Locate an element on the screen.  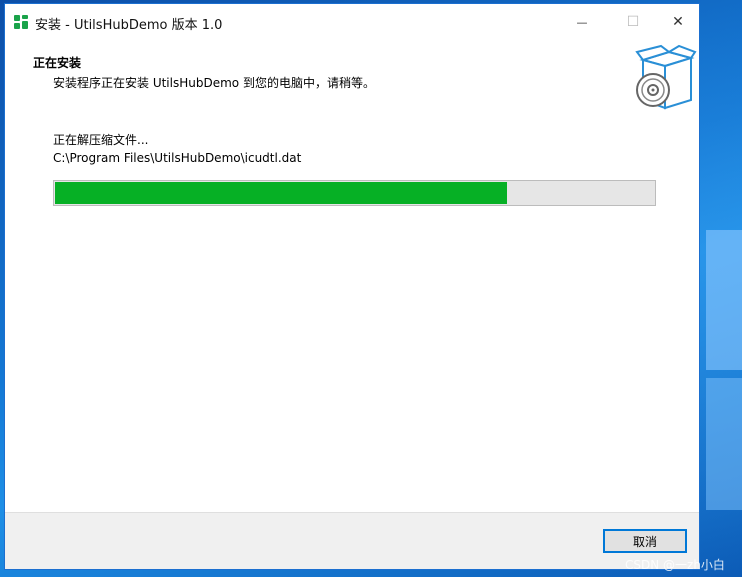
maximize-button: ☐ is located at coordinates (633, 22).